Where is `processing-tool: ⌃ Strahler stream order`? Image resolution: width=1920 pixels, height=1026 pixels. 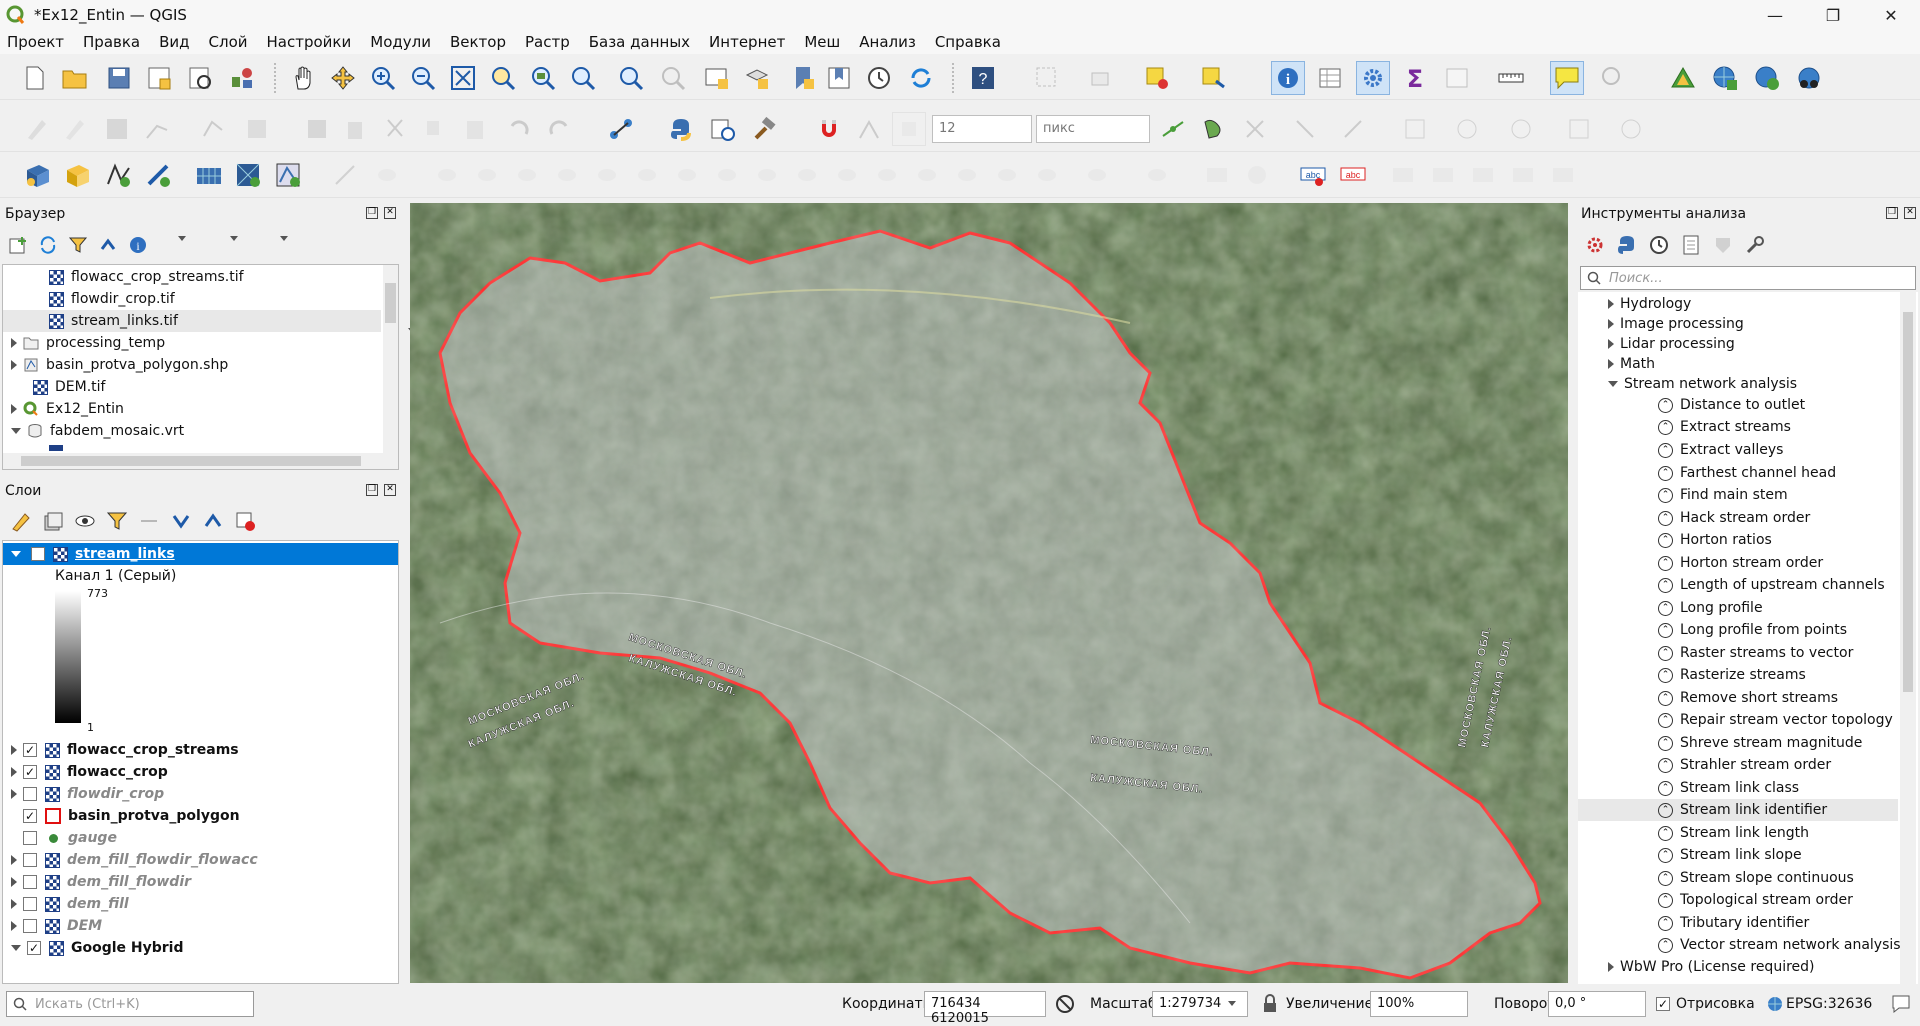 processing-tool: ⌃ Strahler stream order is located at coordinates (1744, 765).